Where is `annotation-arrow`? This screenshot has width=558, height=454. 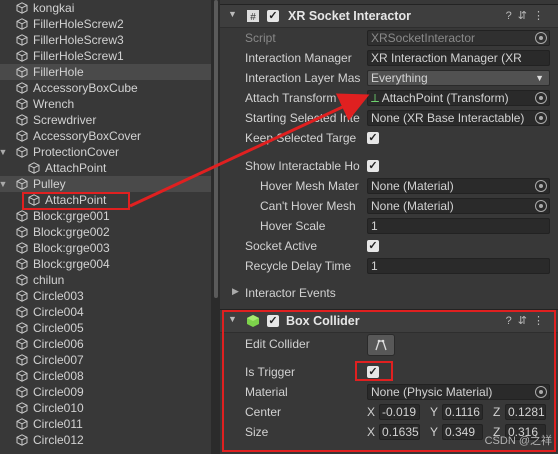
annotation-arrow is located at coordinates (249, 150).